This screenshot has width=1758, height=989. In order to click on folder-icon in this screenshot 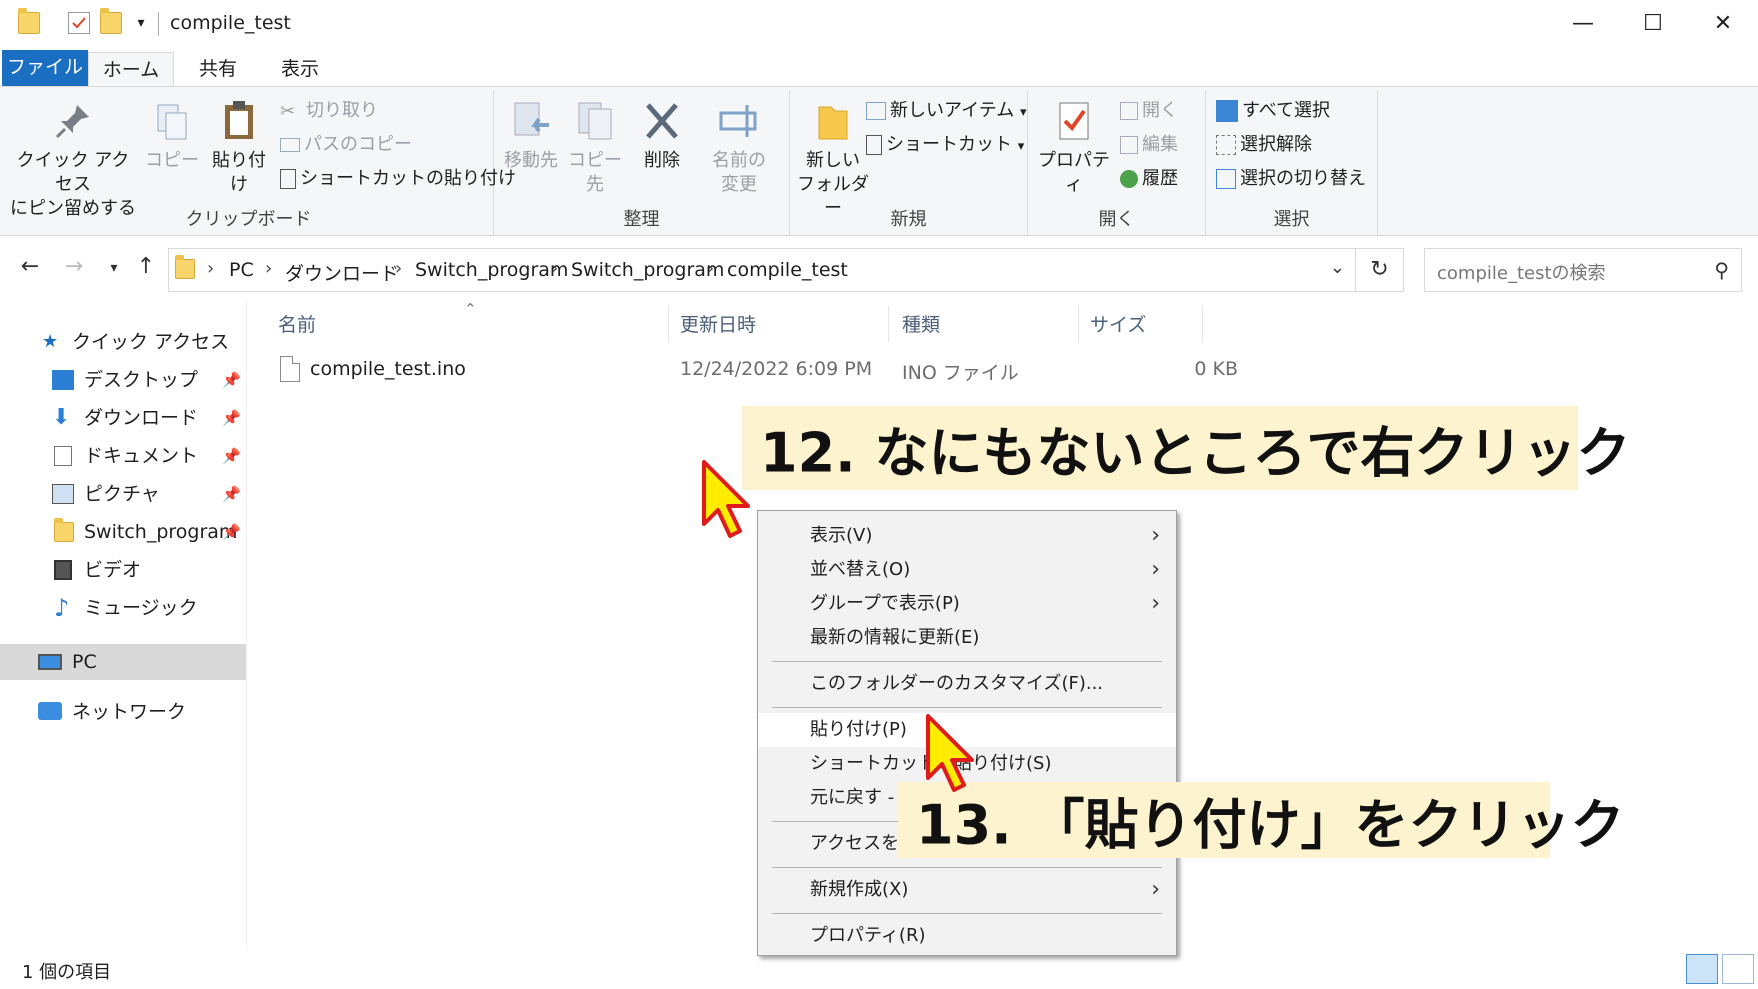, I will do `click(29, 21)`.